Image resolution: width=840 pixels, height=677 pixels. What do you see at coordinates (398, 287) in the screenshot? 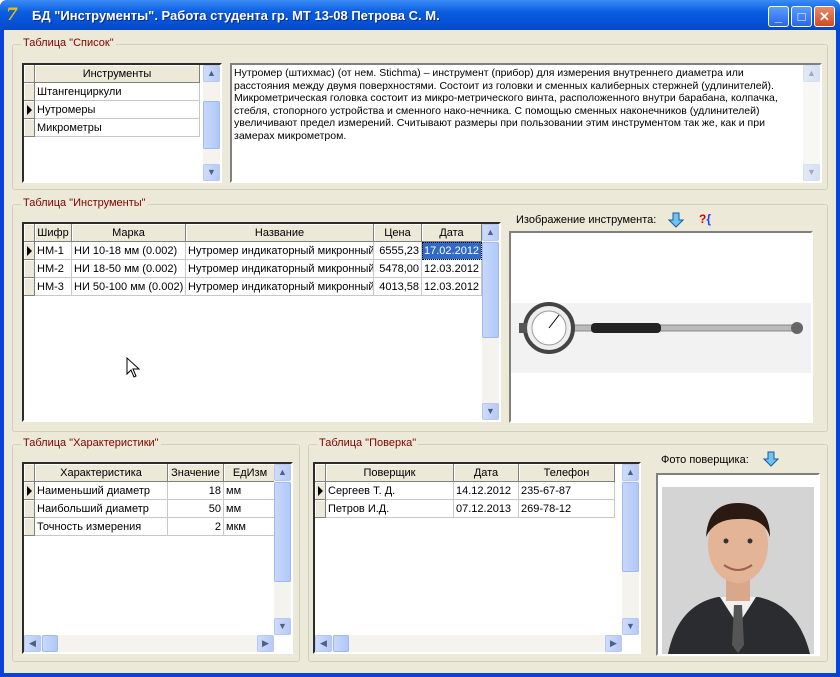
I see `table-cell: 4013,58` at bounding box center [398, 287].